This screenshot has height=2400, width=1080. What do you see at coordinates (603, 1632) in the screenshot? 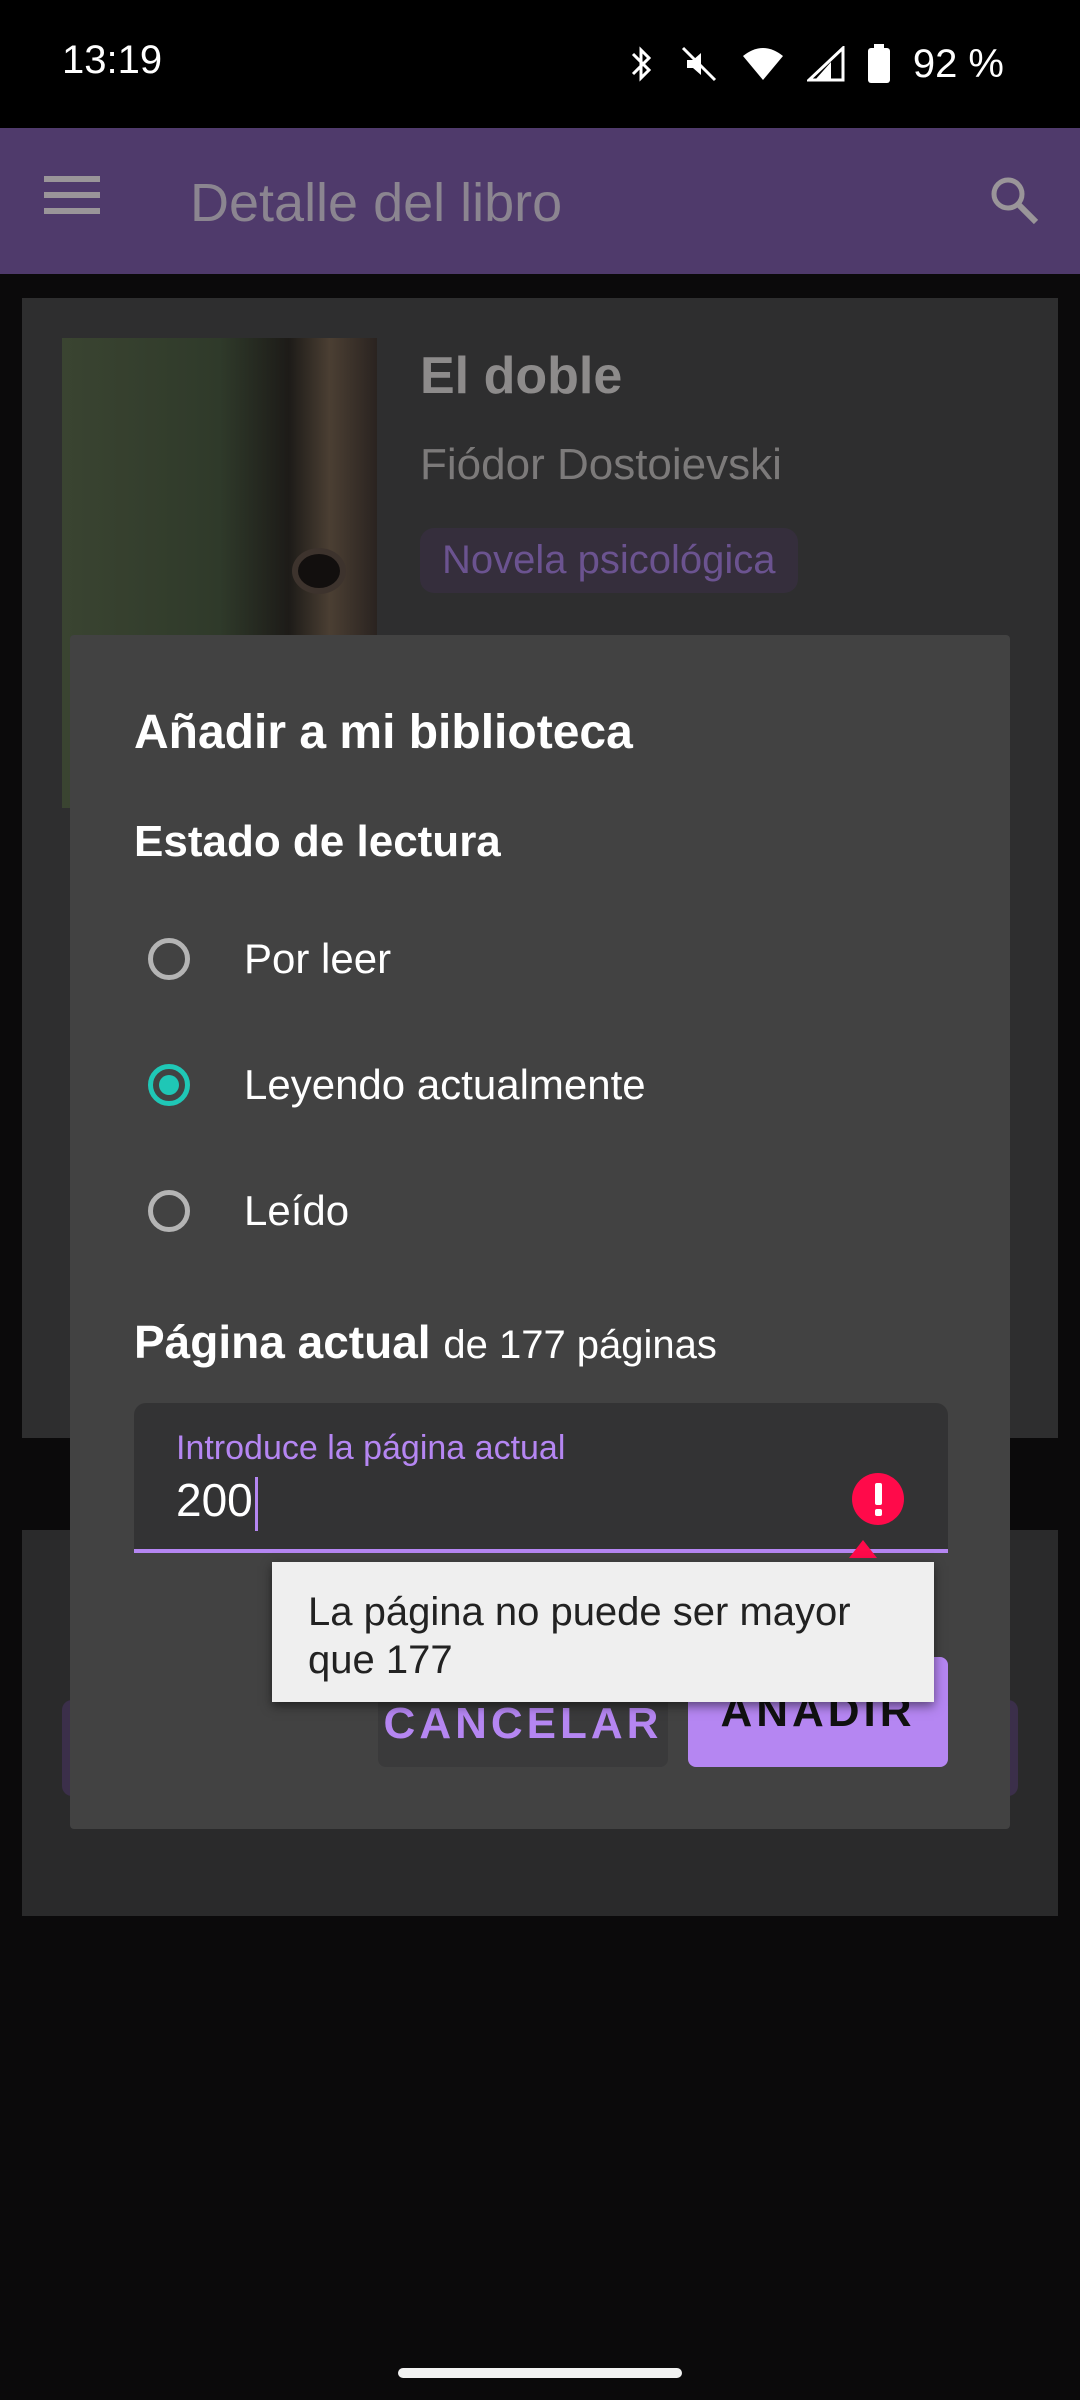
I see `error-tooltip: La página no puede ser mayor que 177` at bounding box center [603, 1632].